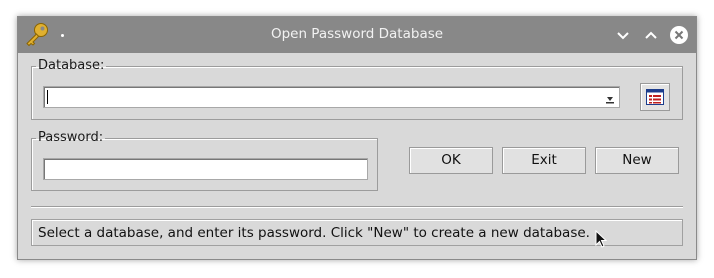 The image size is (714, 278). Describe the element at coordinates (205, 169) in the screenshot. I see `password-field` at that location.